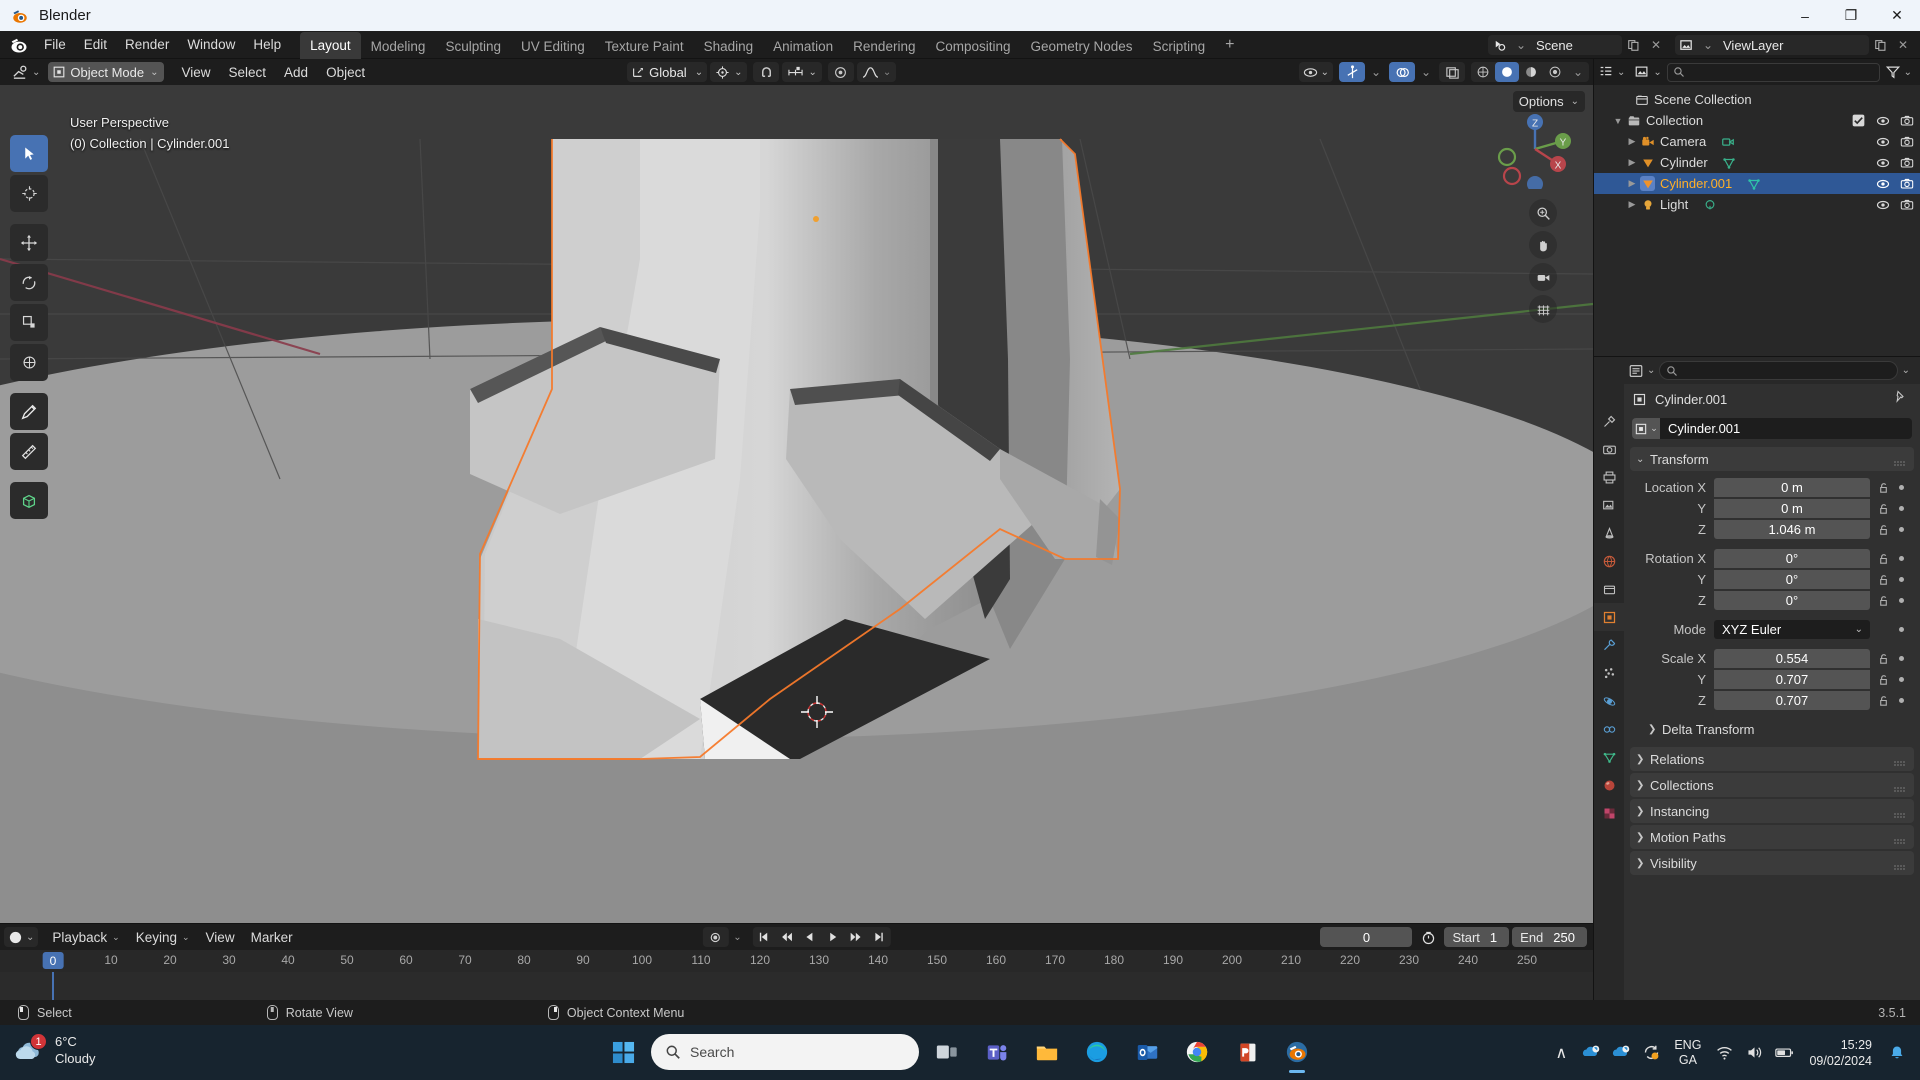 The height and width of the screenshot is (1080, 1920). I want to click on current-frame-field: 0, so click(1366, 937).